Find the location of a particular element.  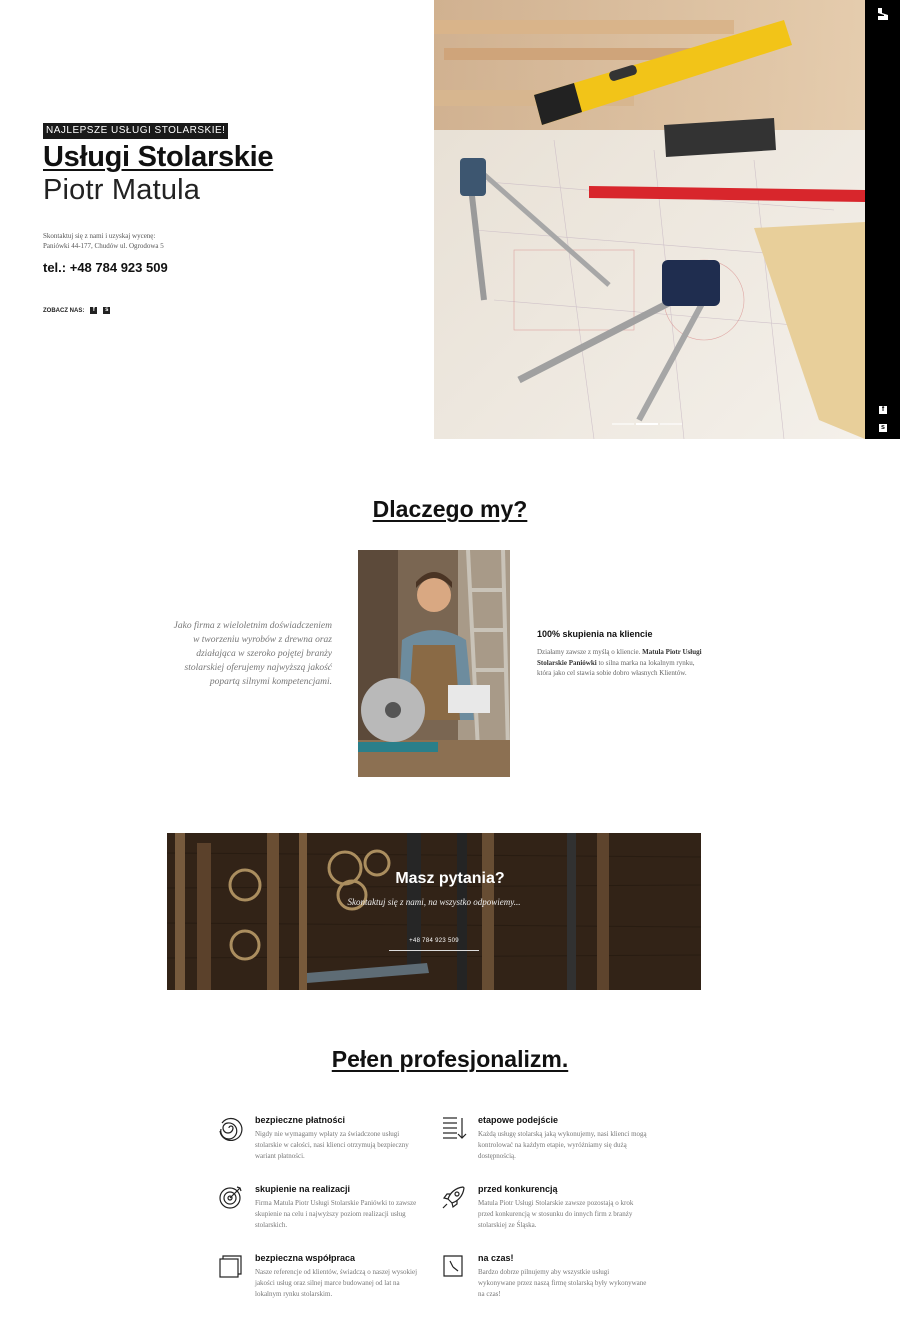

carpenter-image is located at coordinates (434, 663).